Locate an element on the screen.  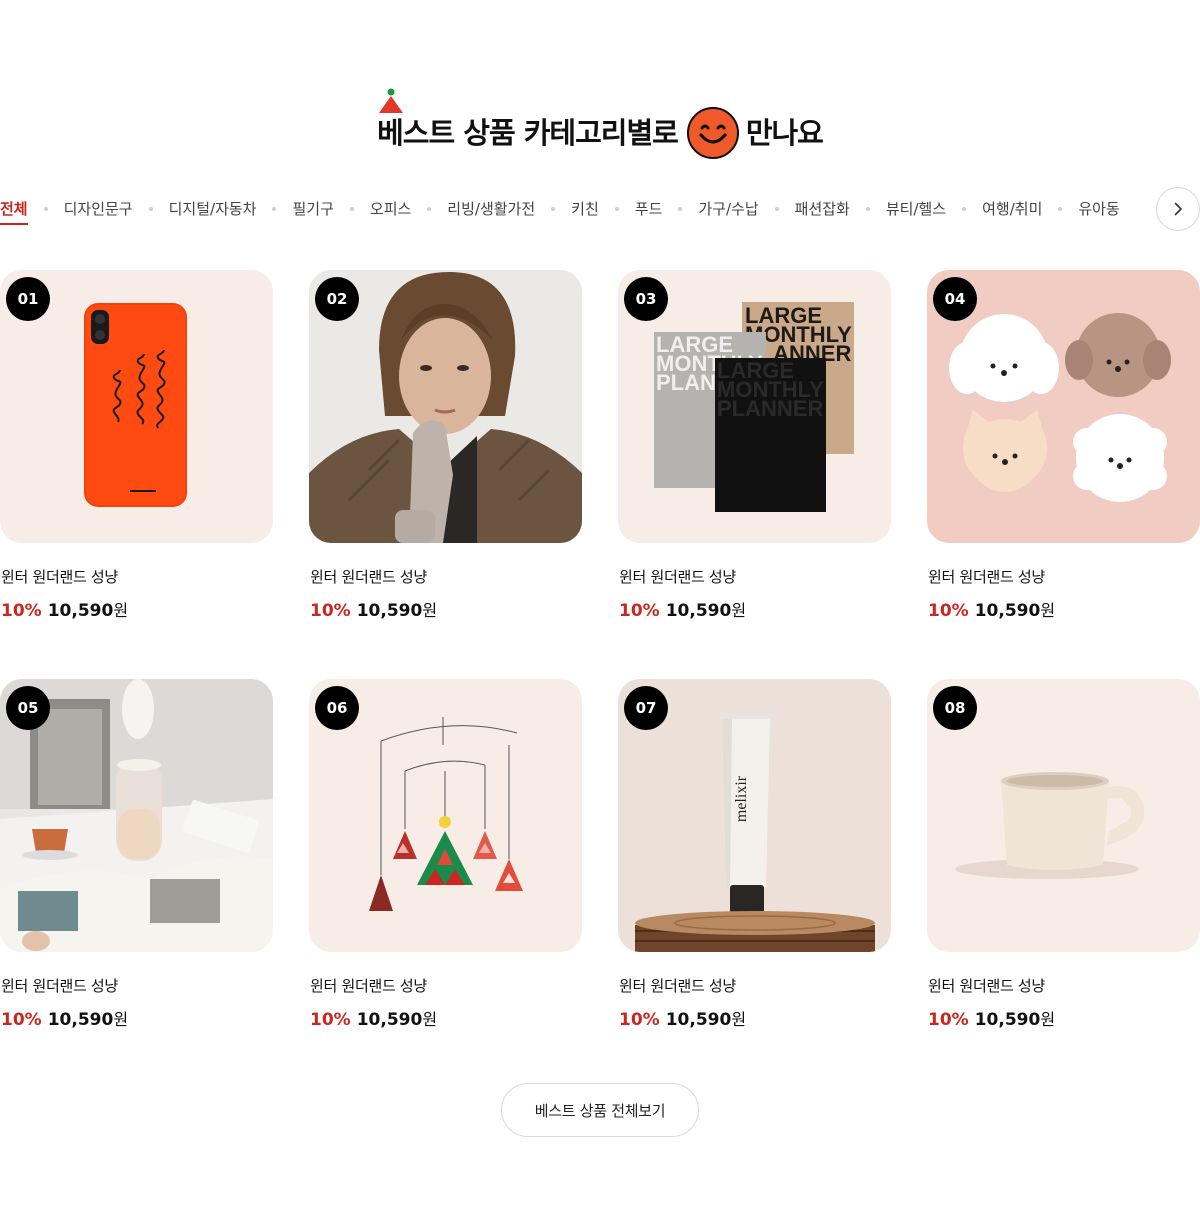
category-tab: 뷰티/헬스 is located at coordinates (916, 209).